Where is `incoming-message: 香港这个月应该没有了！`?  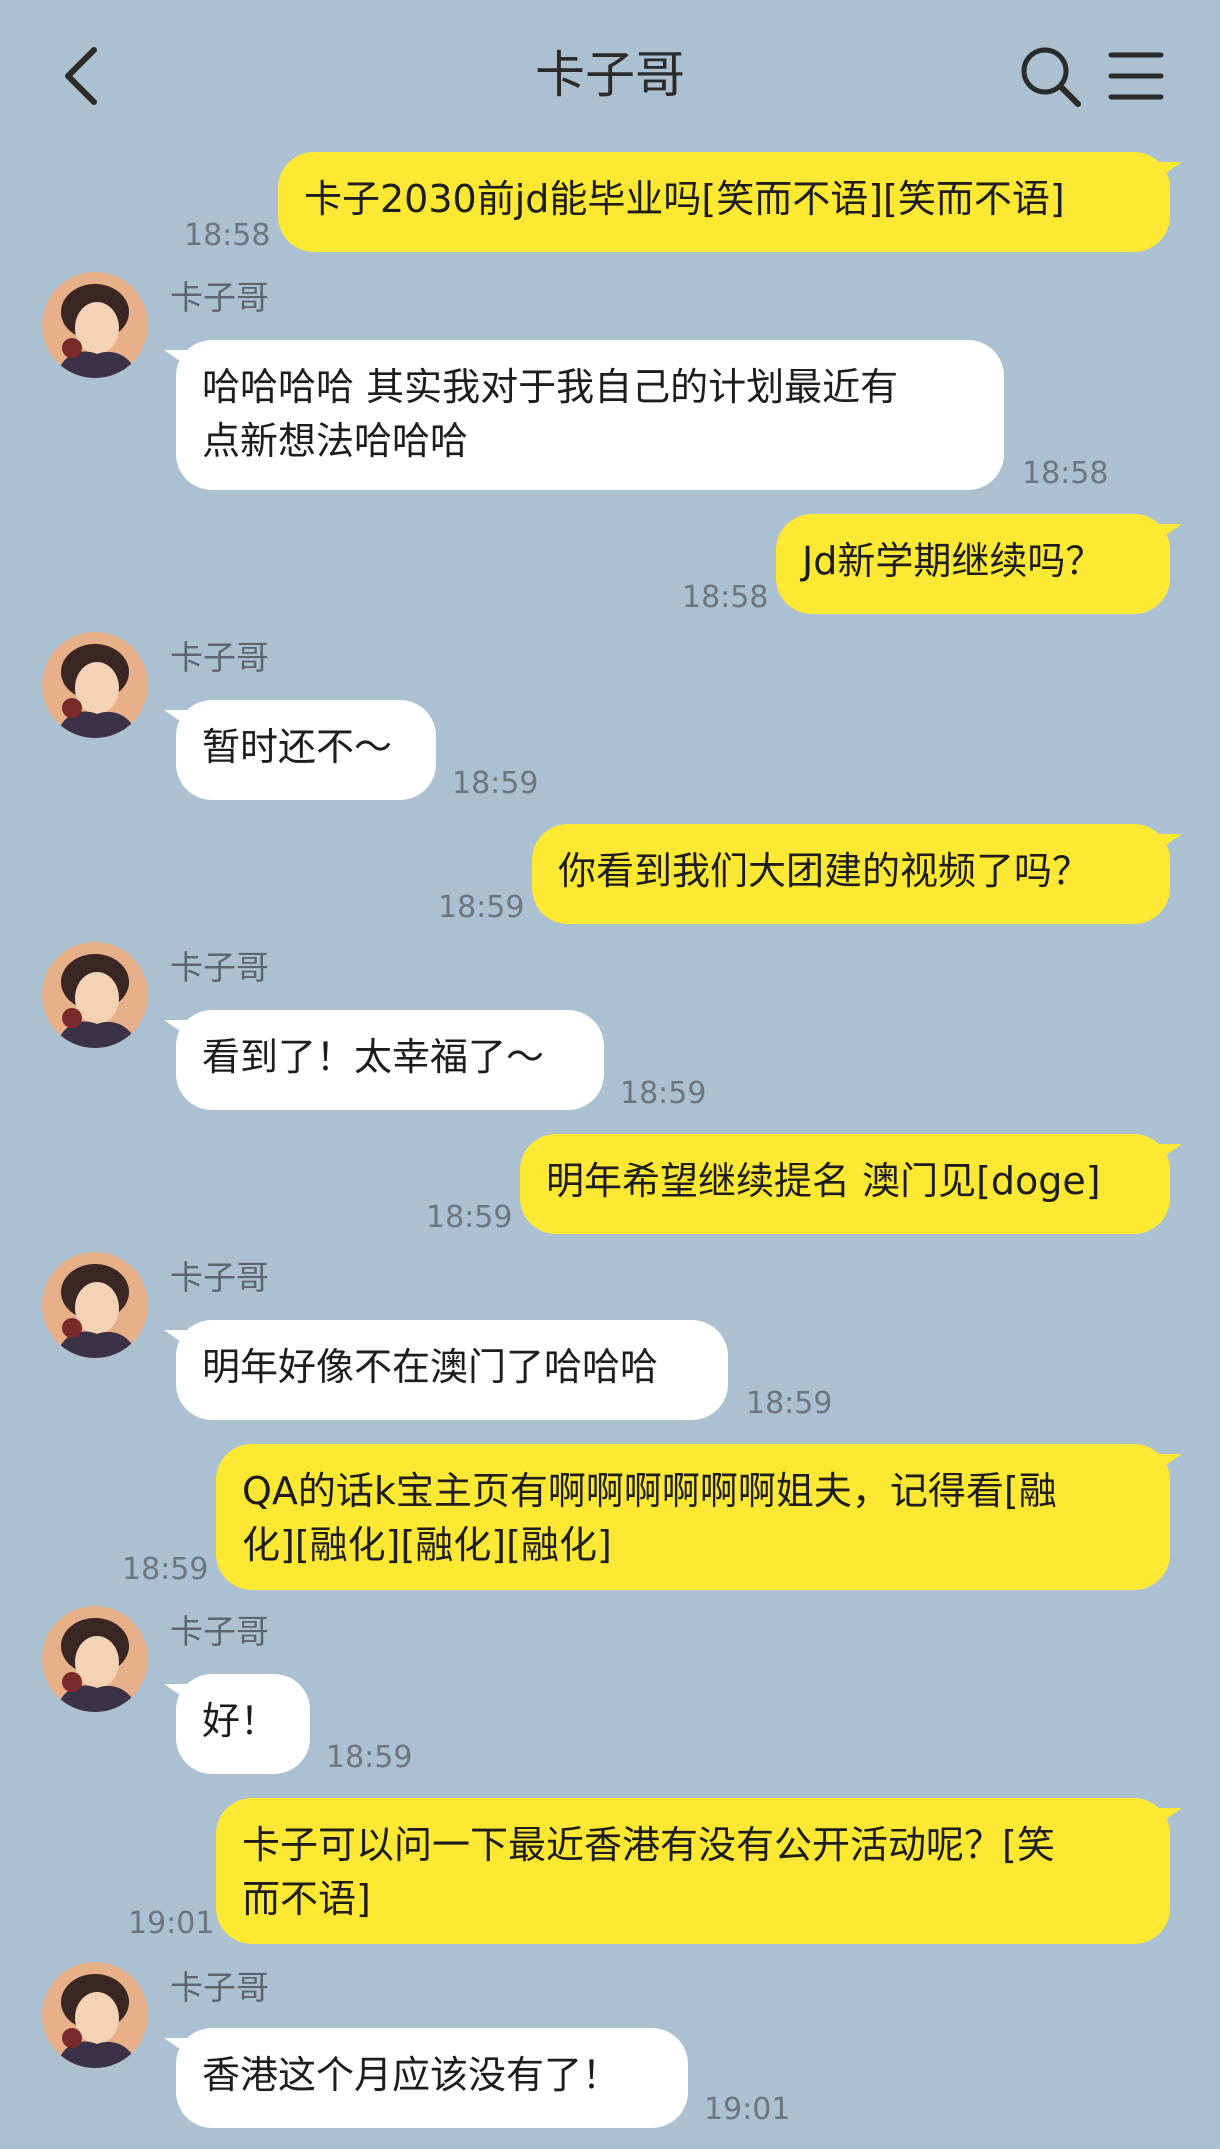 incoming-message: 香港这个月应该没有了！ is located at coordinates (426, 2078).